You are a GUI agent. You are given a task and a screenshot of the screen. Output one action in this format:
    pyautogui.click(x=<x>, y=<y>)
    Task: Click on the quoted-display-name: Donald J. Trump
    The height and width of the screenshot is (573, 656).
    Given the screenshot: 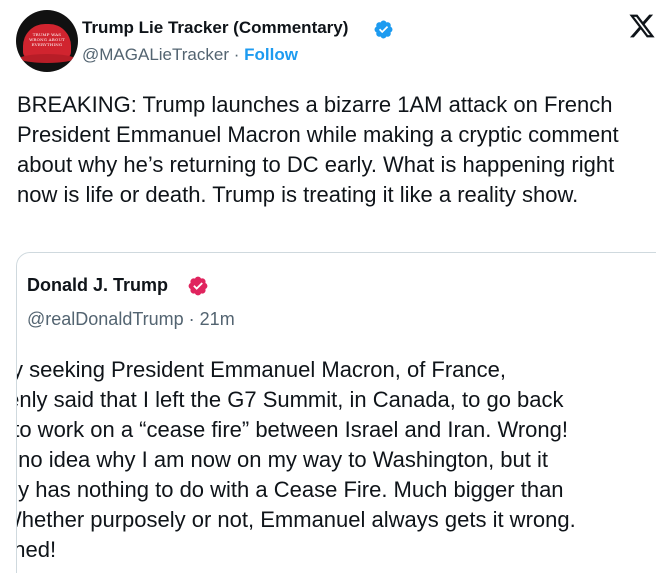 What is the action you would take?
    pyautogui.click(x=97, y=285)
    